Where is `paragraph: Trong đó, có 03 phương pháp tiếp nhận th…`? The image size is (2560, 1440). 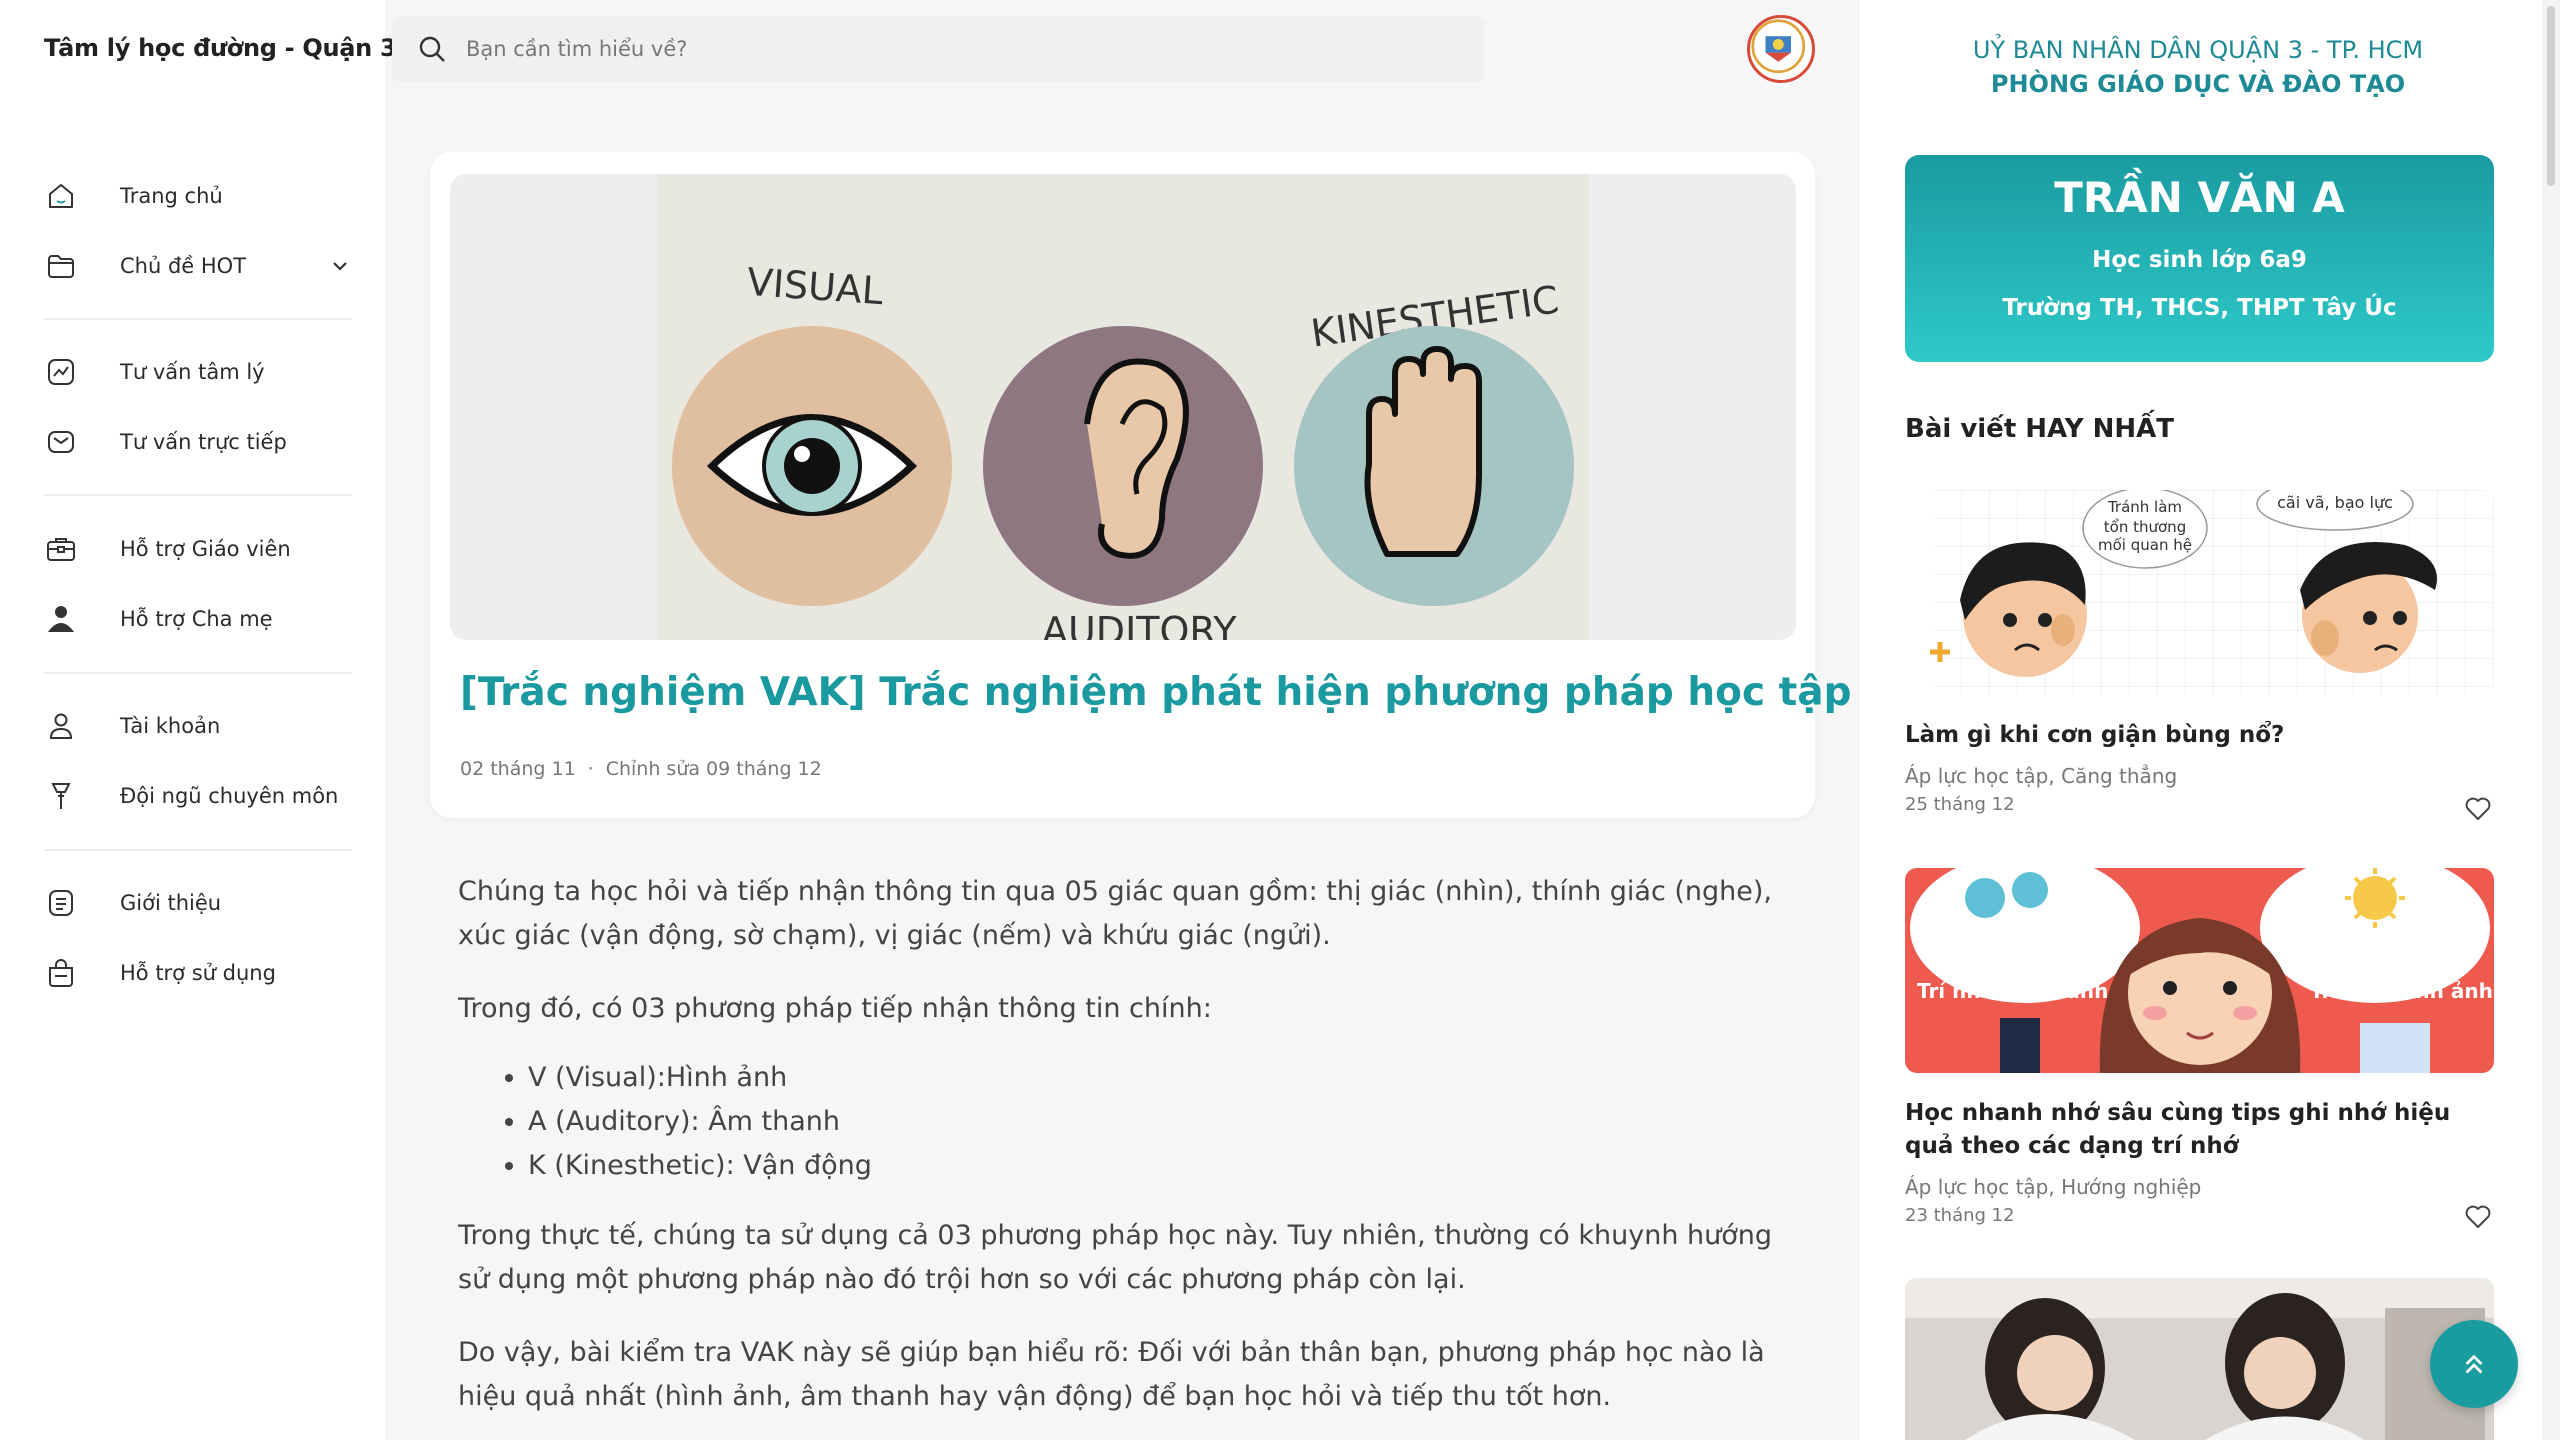
paragraph: Trong đó, có 03 phương pháp tiếp nhận th… is located at coordinates (835, 1008).